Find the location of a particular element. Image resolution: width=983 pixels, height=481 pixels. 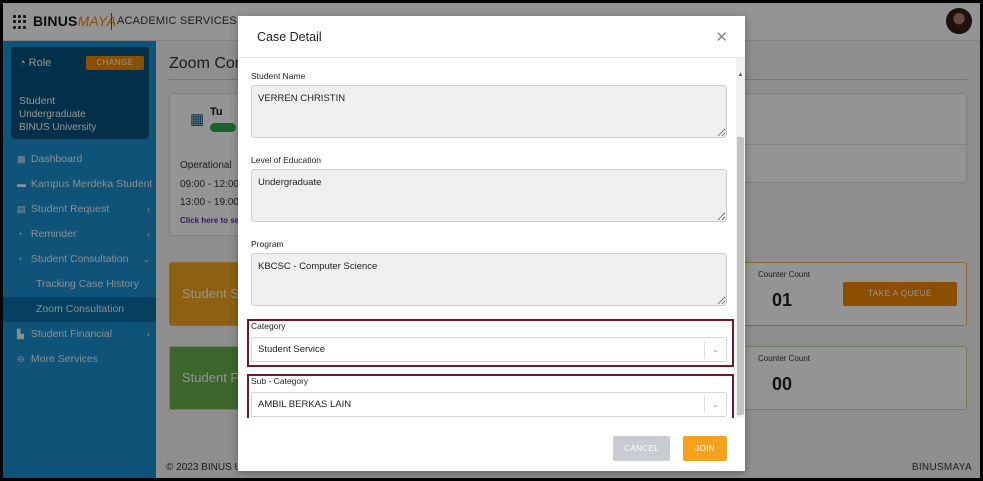

modal-scrollbar: ▲ is located at coordinates (740, 238).